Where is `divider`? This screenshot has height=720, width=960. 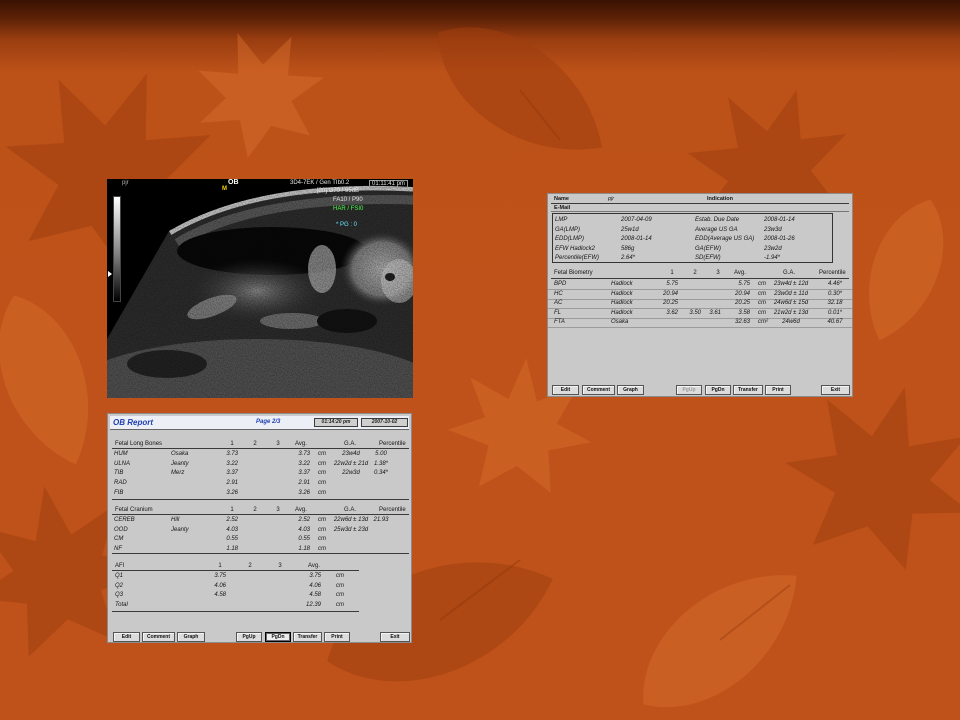
divider is located at coordinates (235, 611).